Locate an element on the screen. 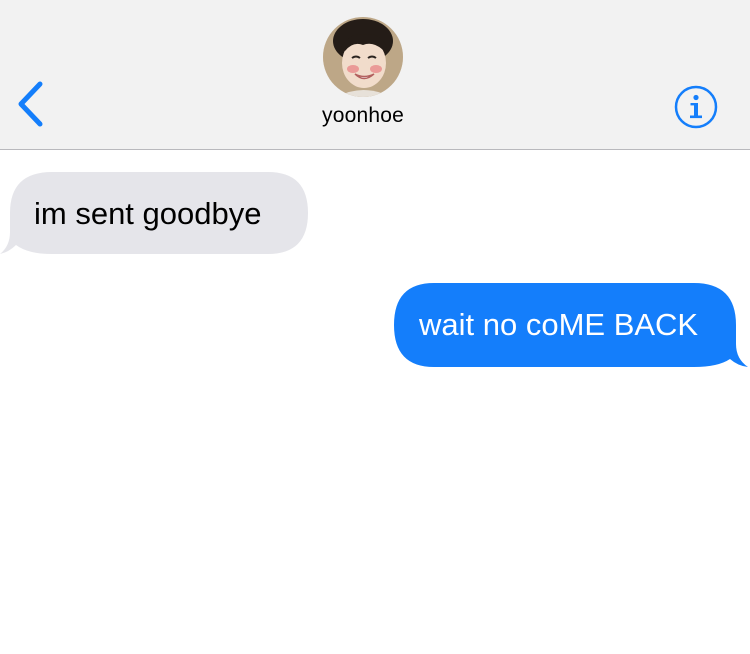 This screenshot has height=654, width=750. outgoing-message-bubble: wait no coME BACK is located at coordinates (571, 326).